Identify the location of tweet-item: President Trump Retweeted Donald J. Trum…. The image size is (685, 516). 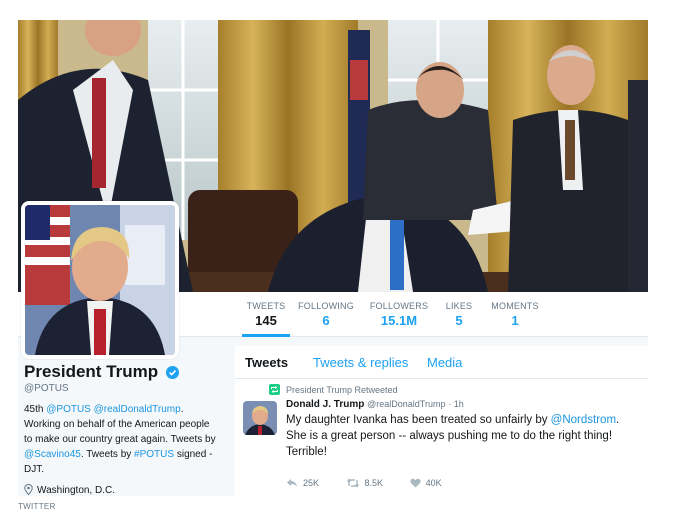
(441, 437).